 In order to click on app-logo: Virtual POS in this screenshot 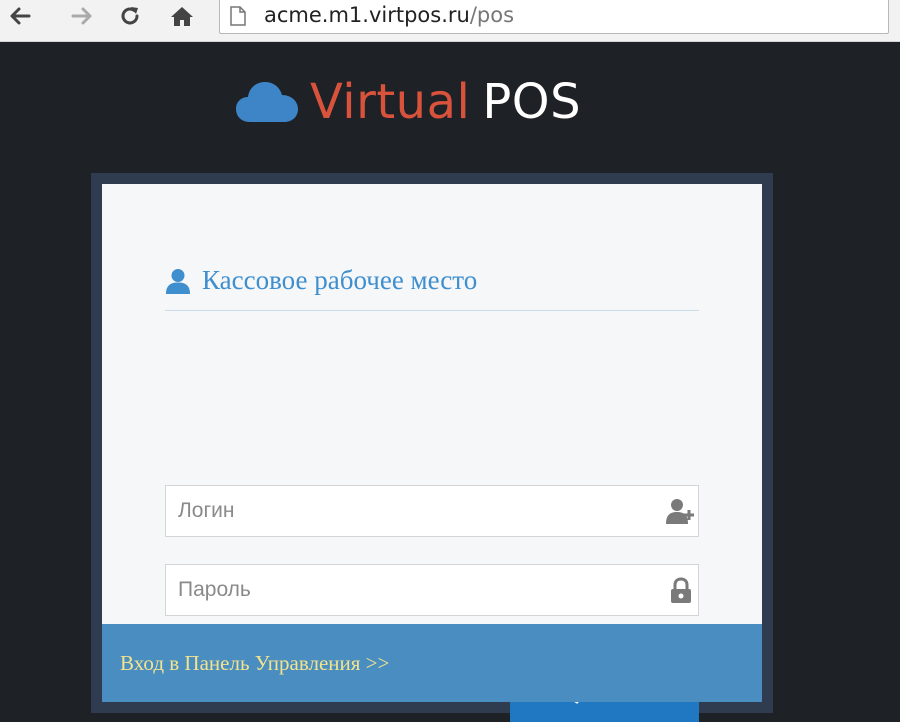, I will do `click(408, 102)`.